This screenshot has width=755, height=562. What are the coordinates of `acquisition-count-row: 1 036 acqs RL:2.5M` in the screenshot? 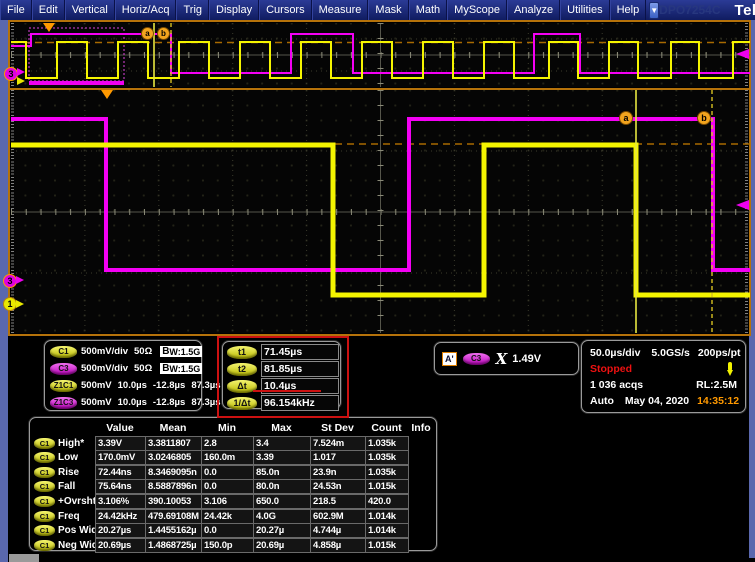 It's located at (663, 385).